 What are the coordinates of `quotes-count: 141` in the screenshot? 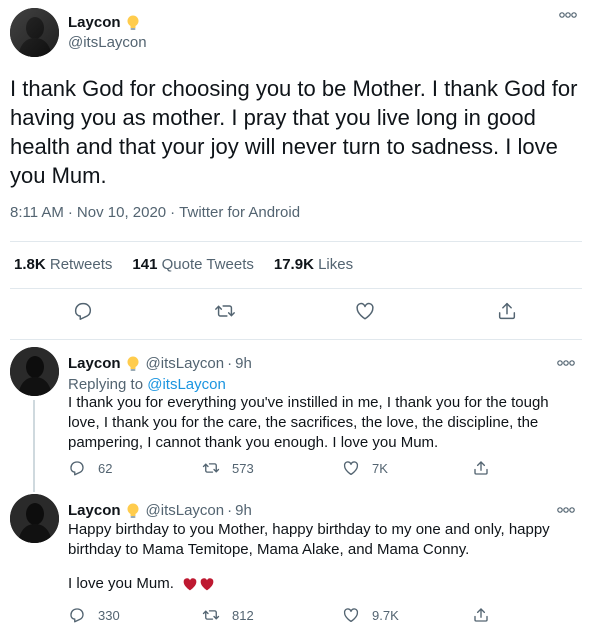 It's located at (145, 264).